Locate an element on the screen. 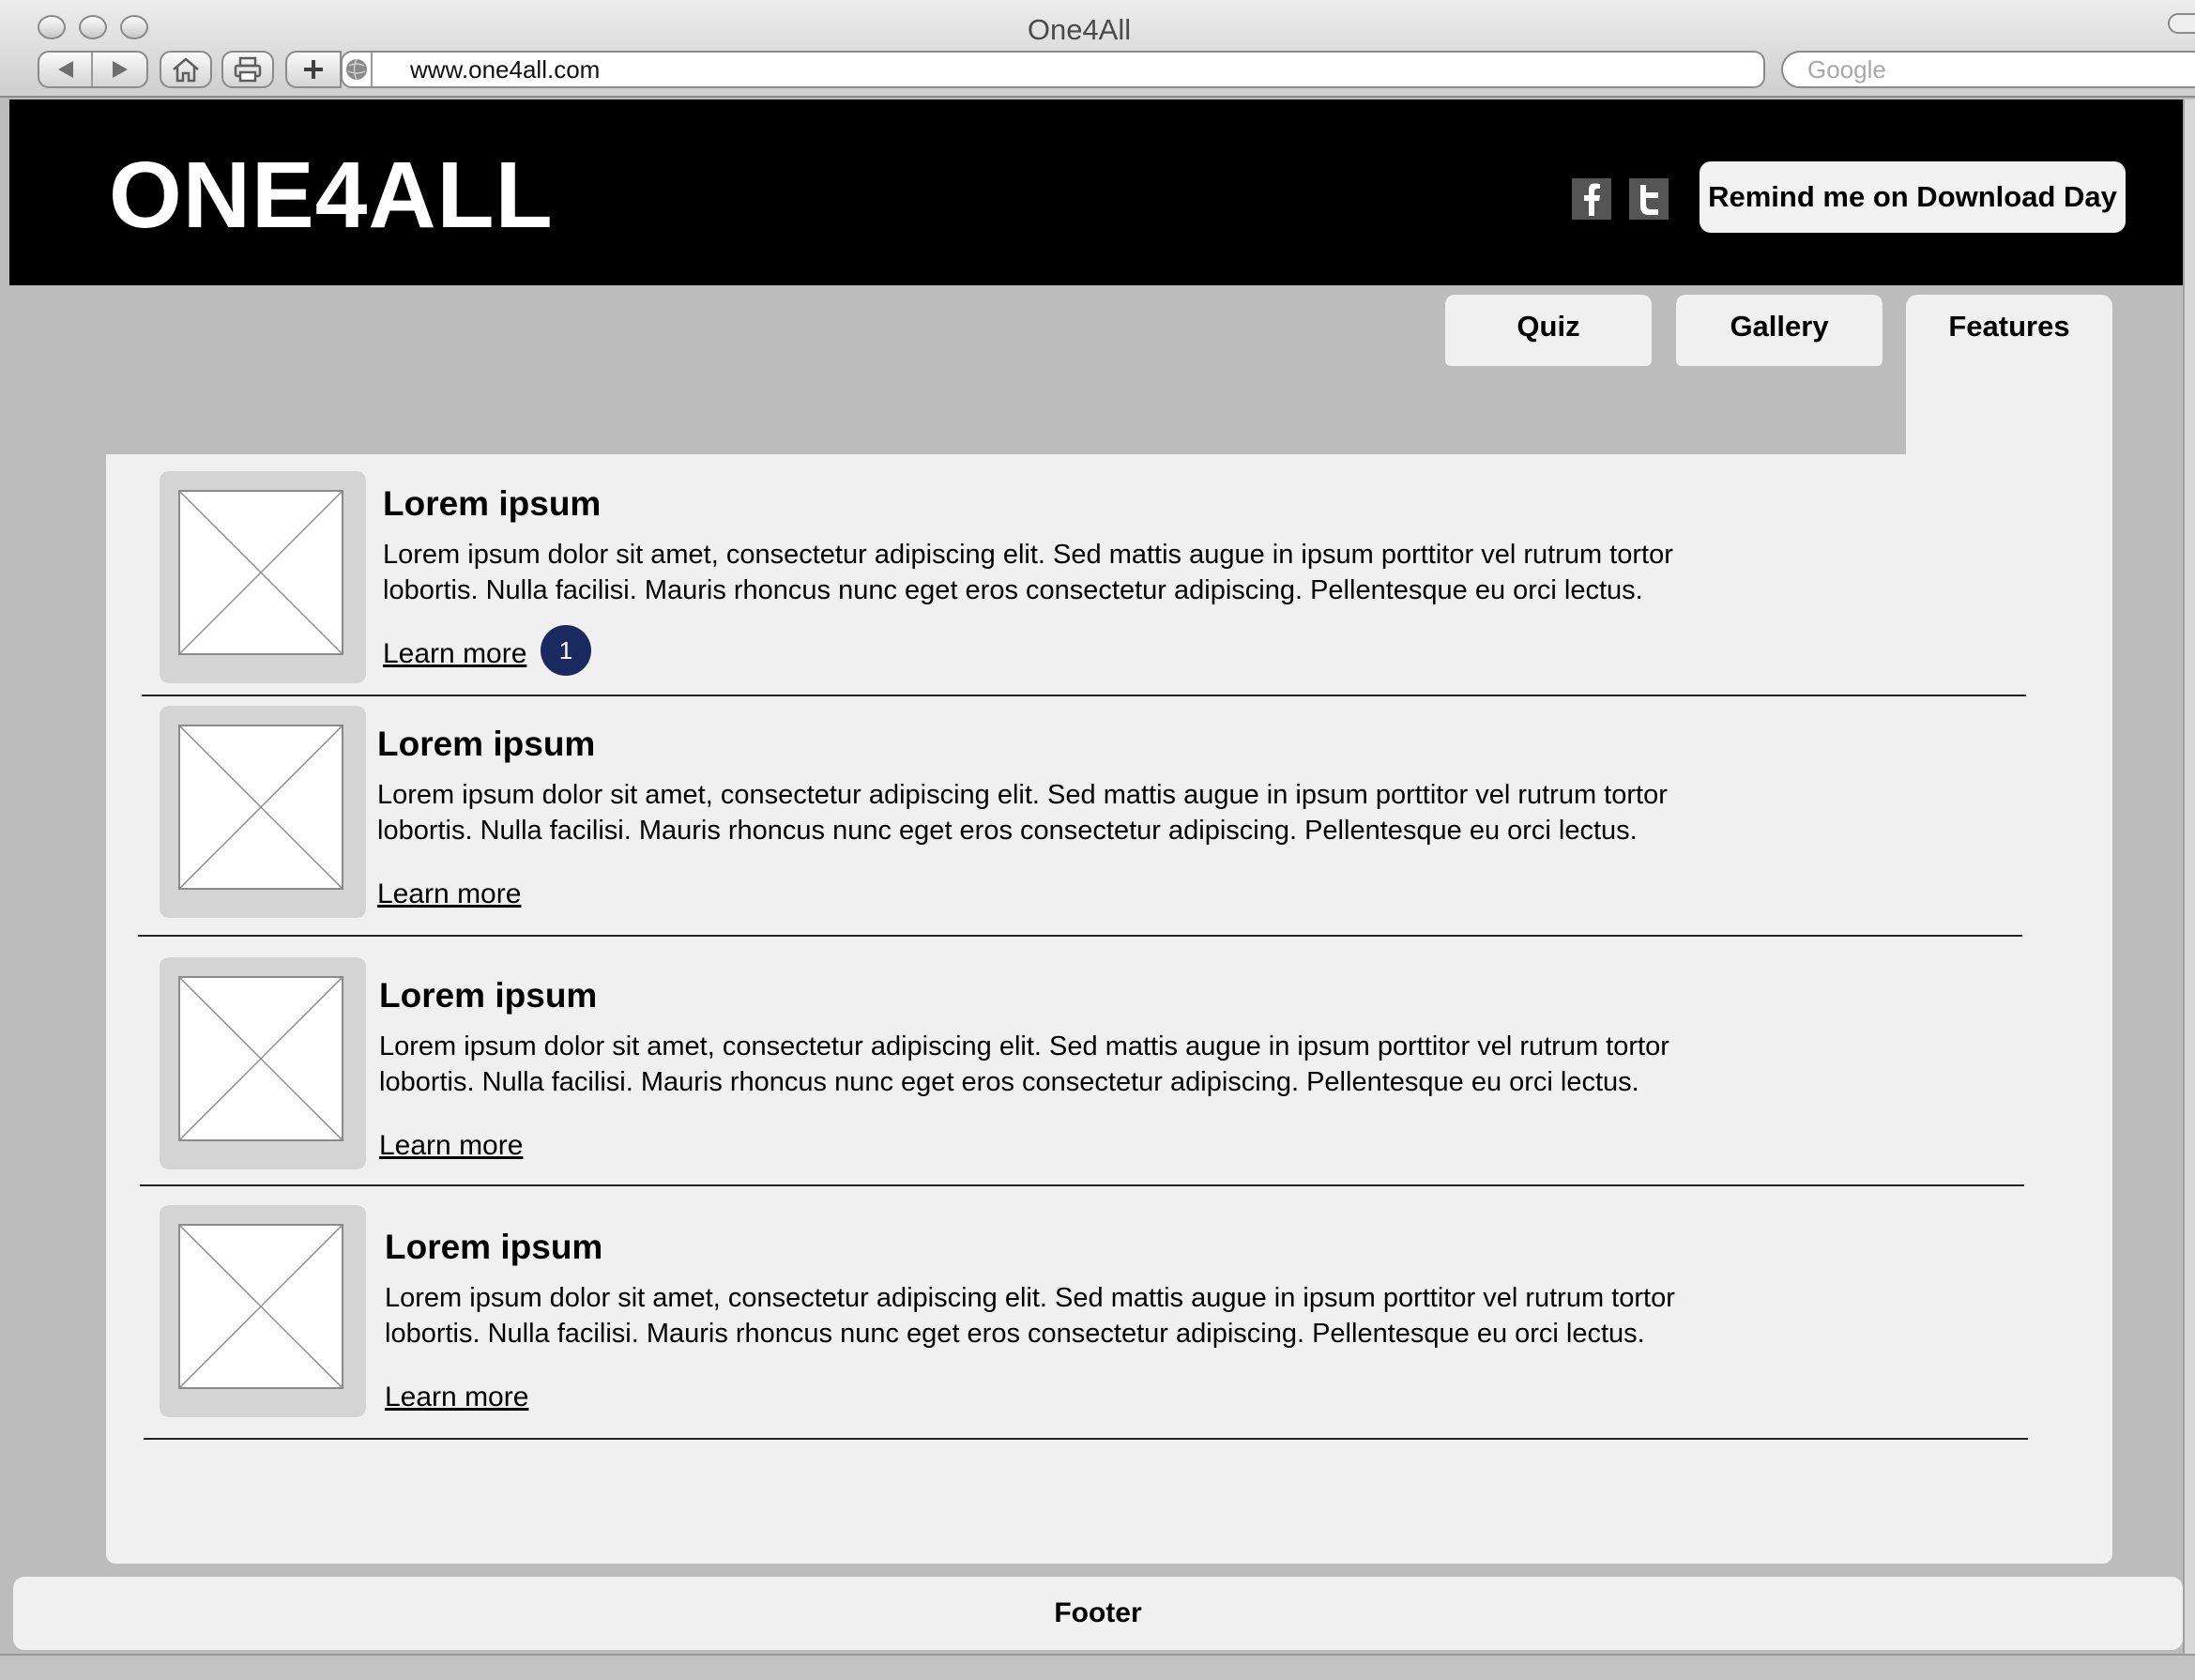  add-bookmark-button is located at coordinates (313, 69).